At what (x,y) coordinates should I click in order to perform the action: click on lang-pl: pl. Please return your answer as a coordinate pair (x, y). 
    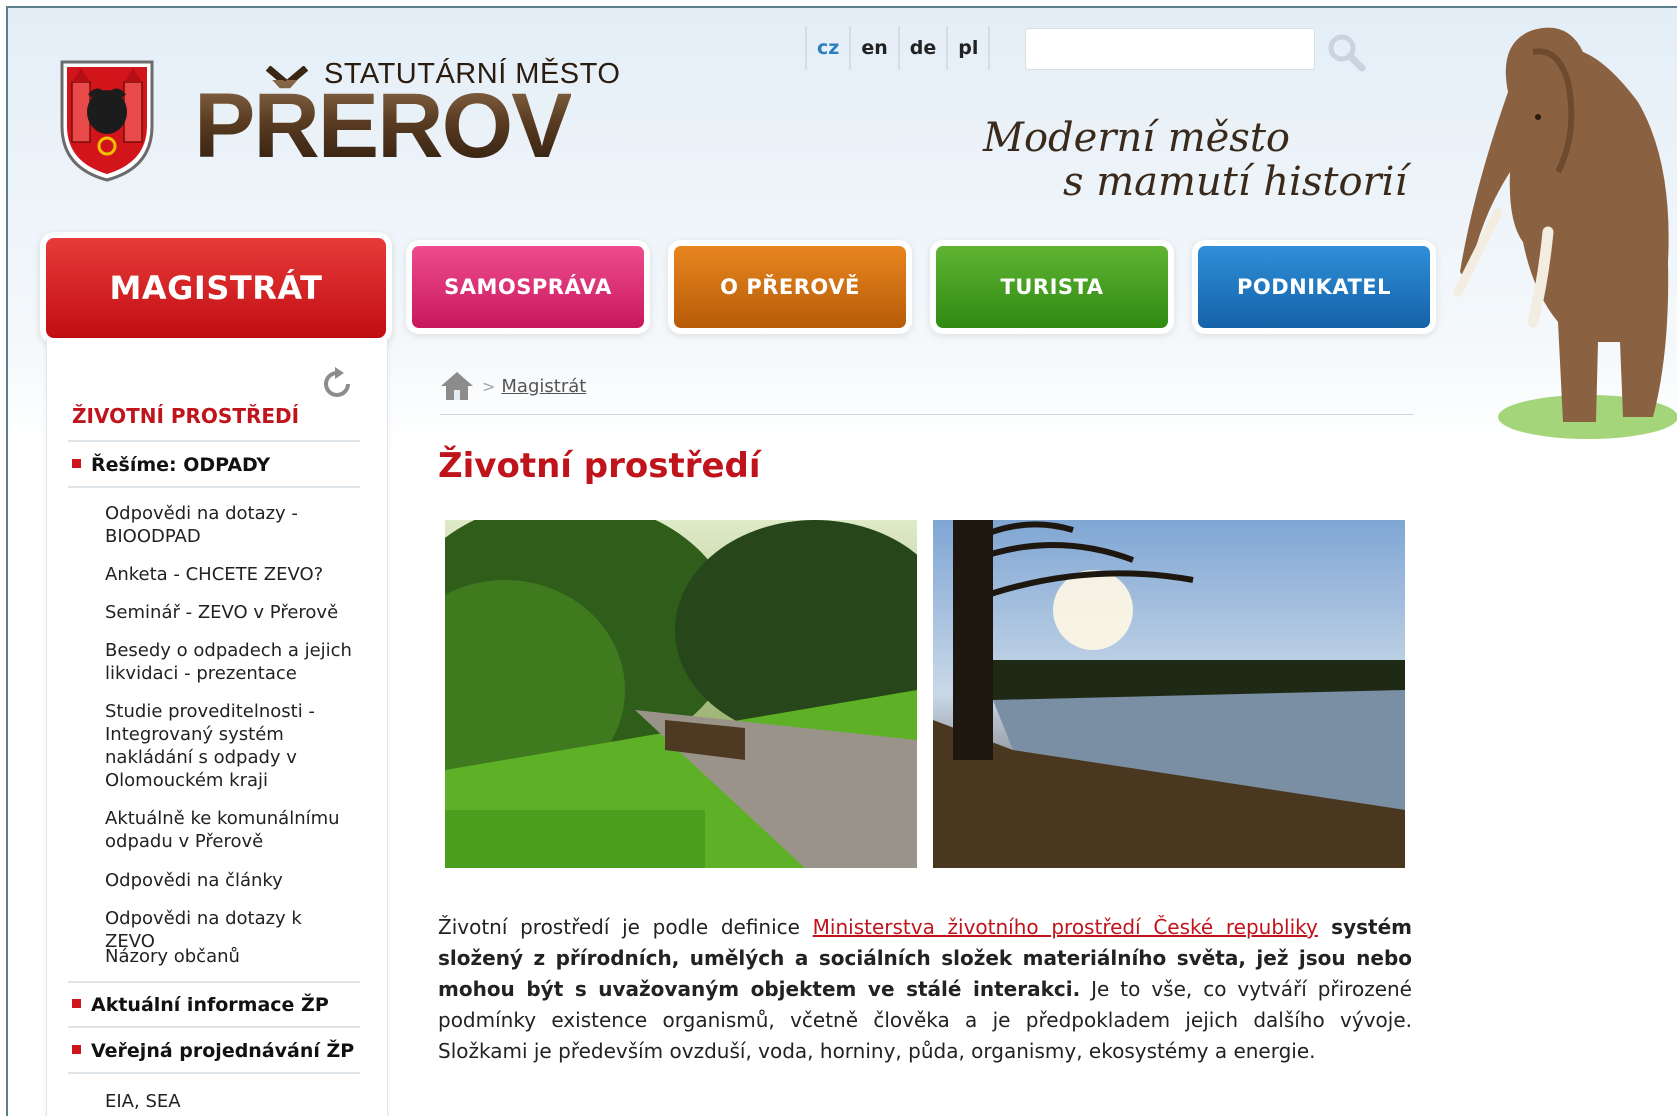
    Looking at the image, I should click on (968, 48).